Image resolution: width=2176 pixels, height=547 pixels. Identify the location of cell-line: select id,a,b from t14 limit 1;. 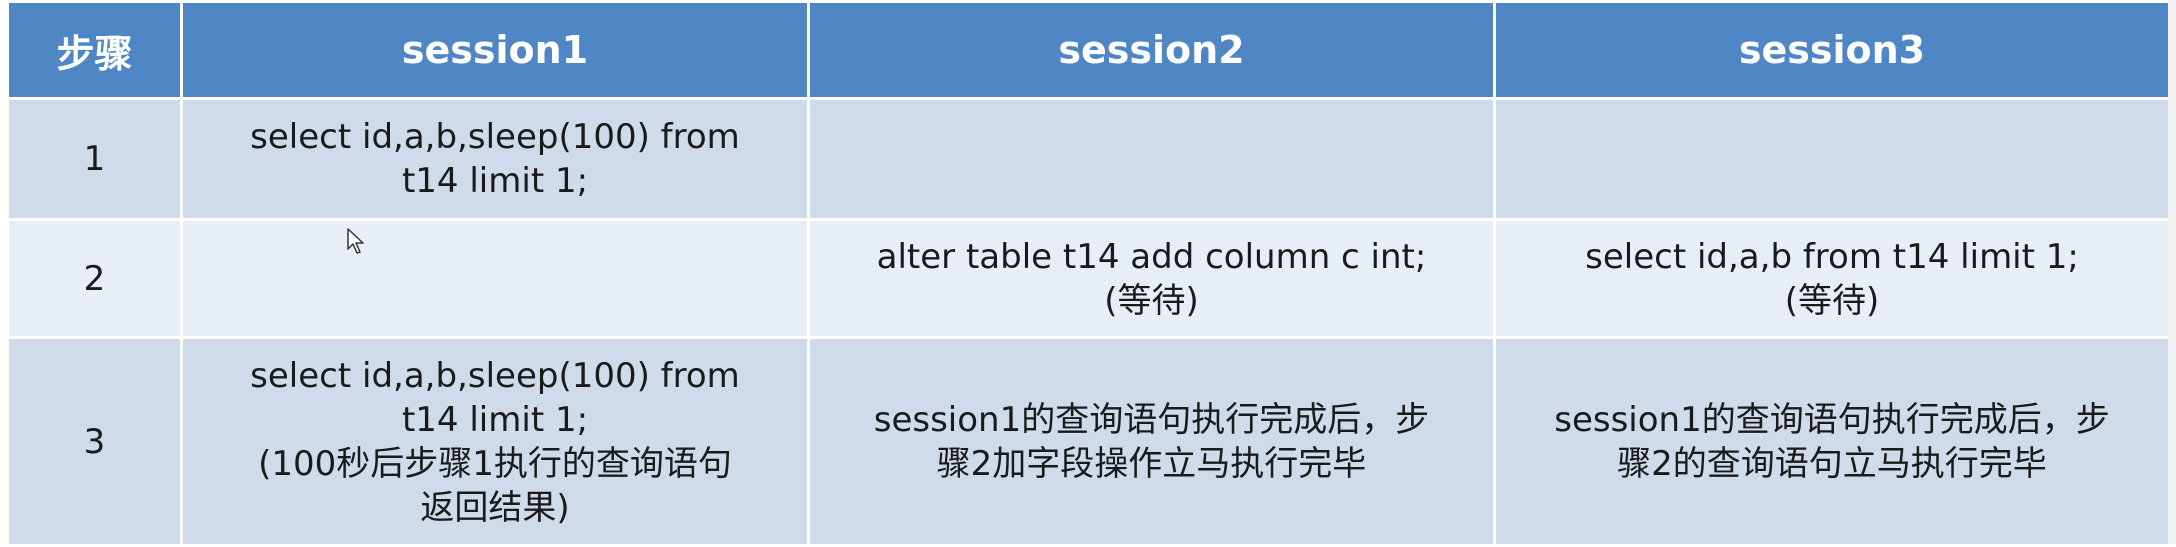
(1832, 256).